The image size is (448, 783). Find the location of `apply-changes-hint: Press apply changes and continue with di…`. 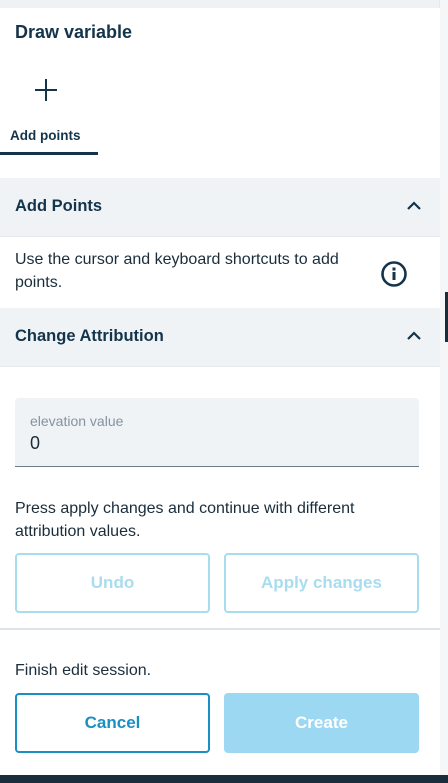

apply-changes-hint: Press apply changes and continue with di… is located at coordinates (185, 520).